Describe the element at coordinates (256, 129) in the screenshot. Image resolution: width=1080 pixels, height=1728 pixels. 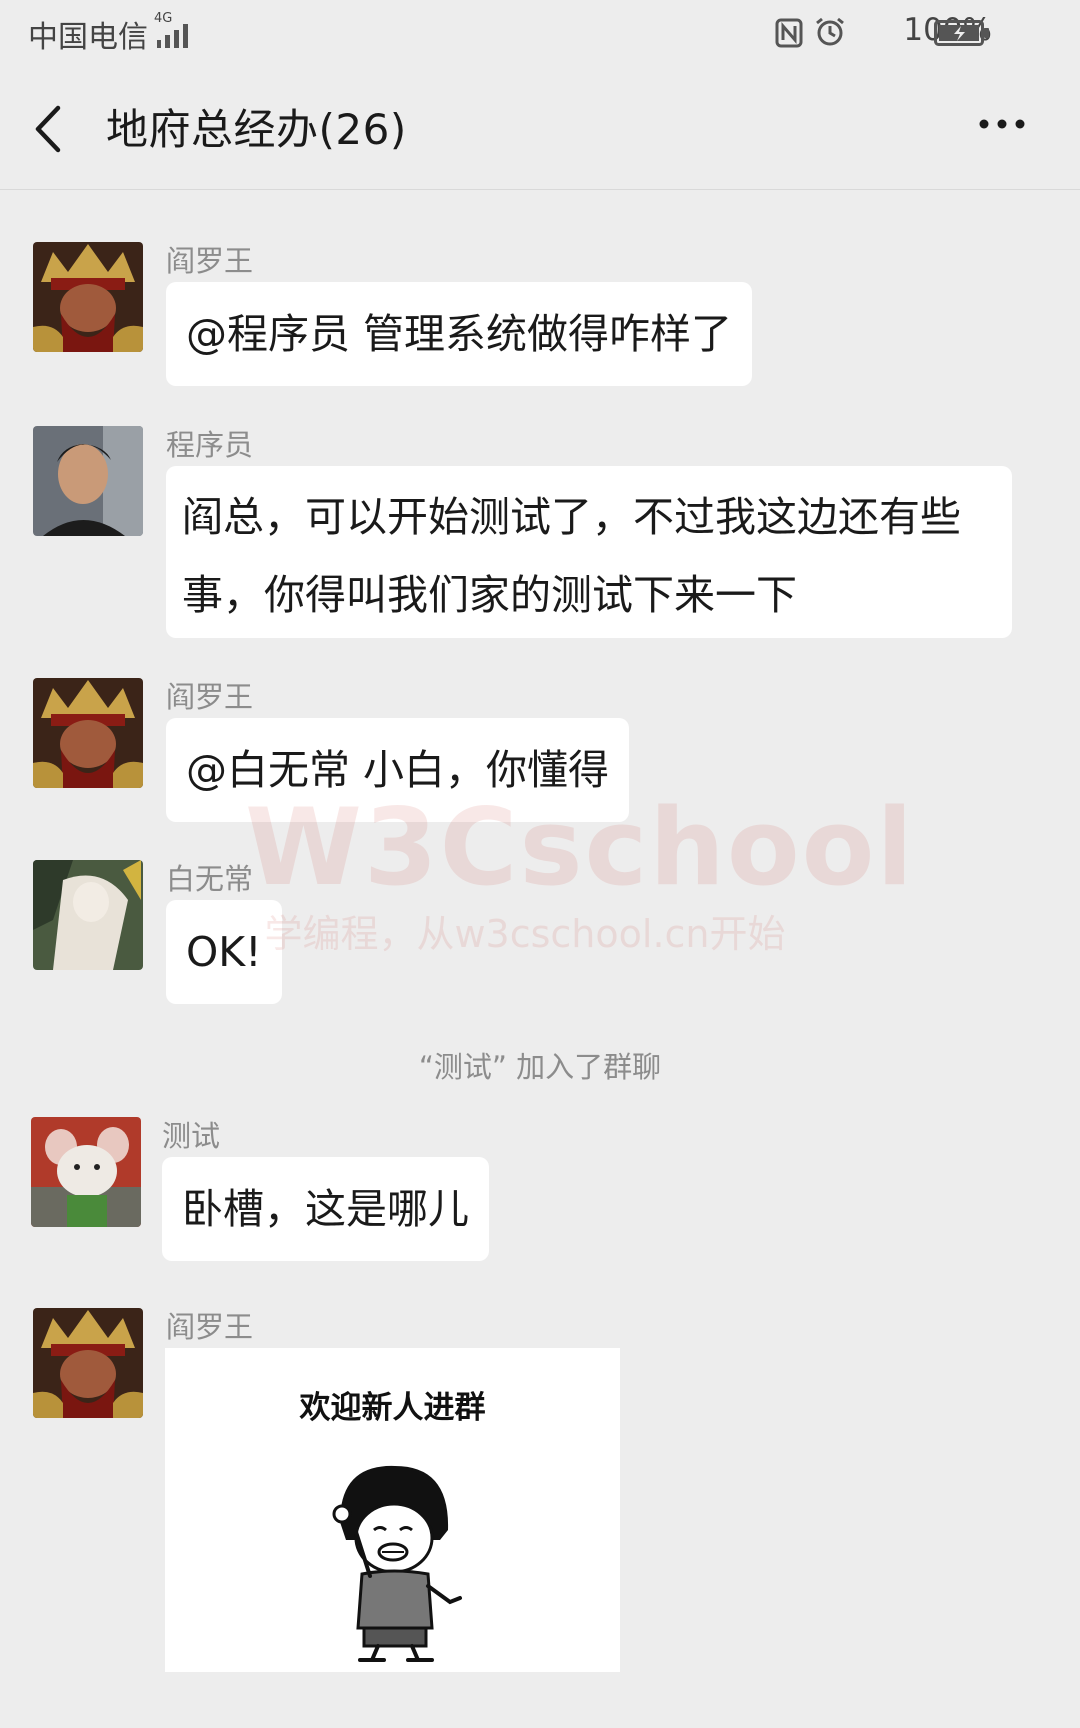
I see `chat-title: 地府总经办(26)` at that location.